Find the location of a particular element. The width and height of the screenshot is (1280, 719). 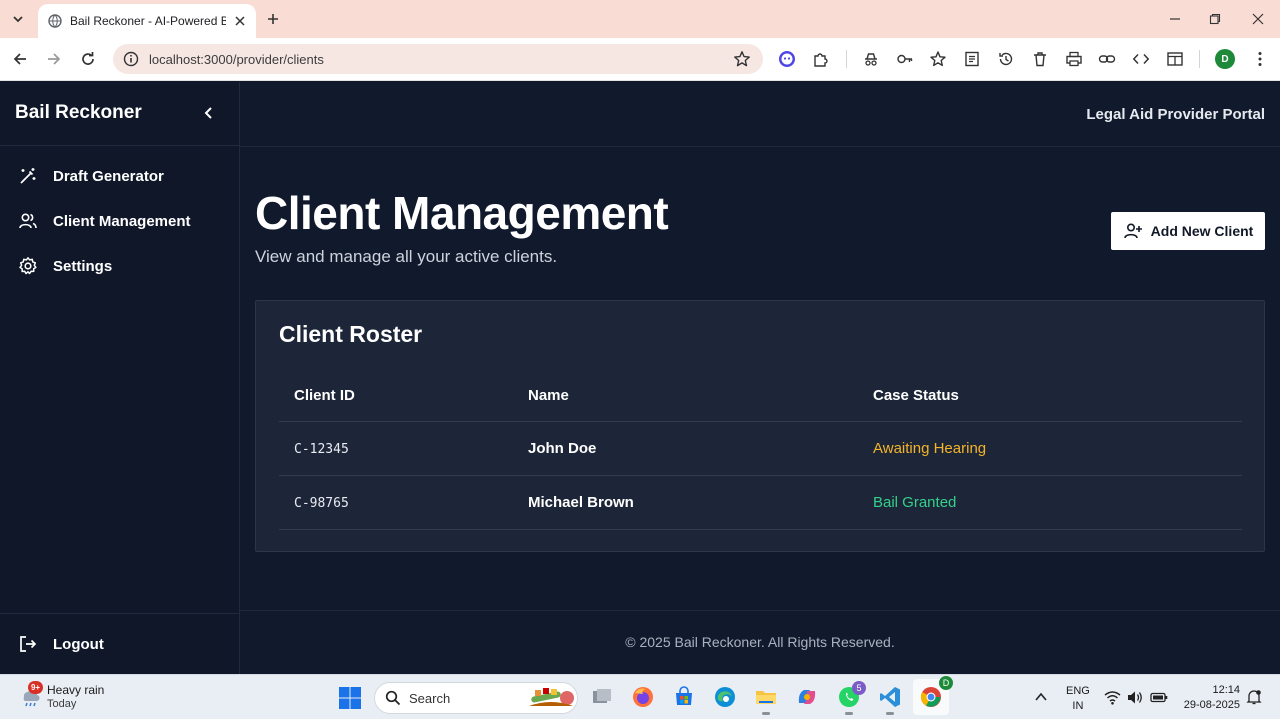

client-id-cell: C-12345 is located at coordinates (321, 449).